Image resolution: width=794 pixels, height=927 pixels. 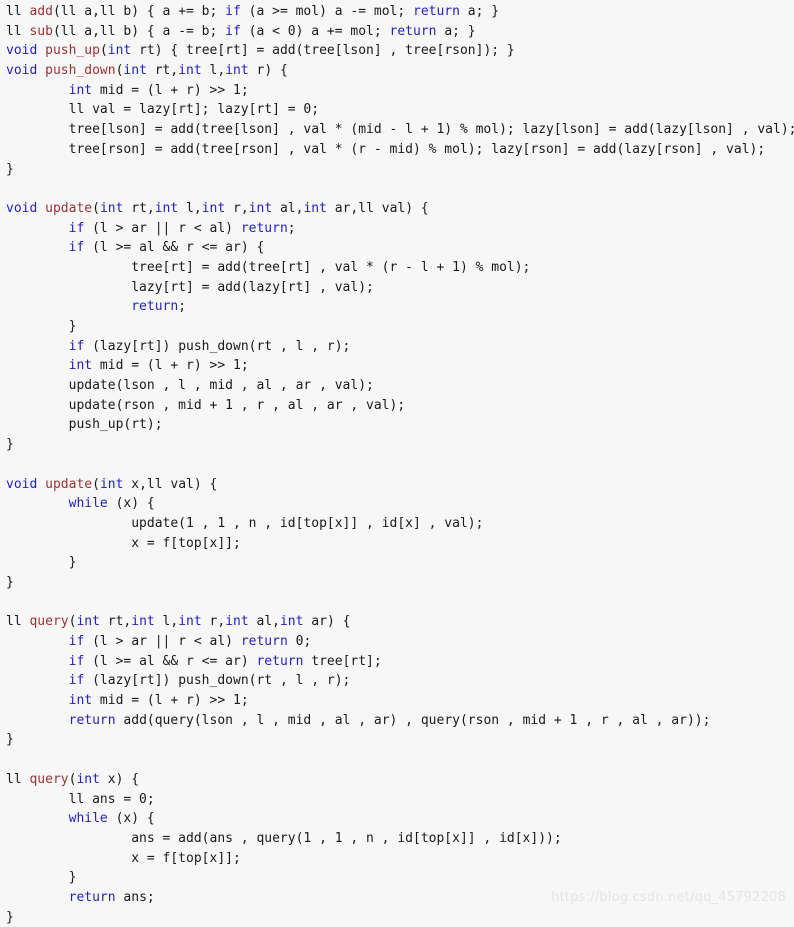 I want to click on code-token-pln: x = f[top[x]];, so click(x=123, y=858).